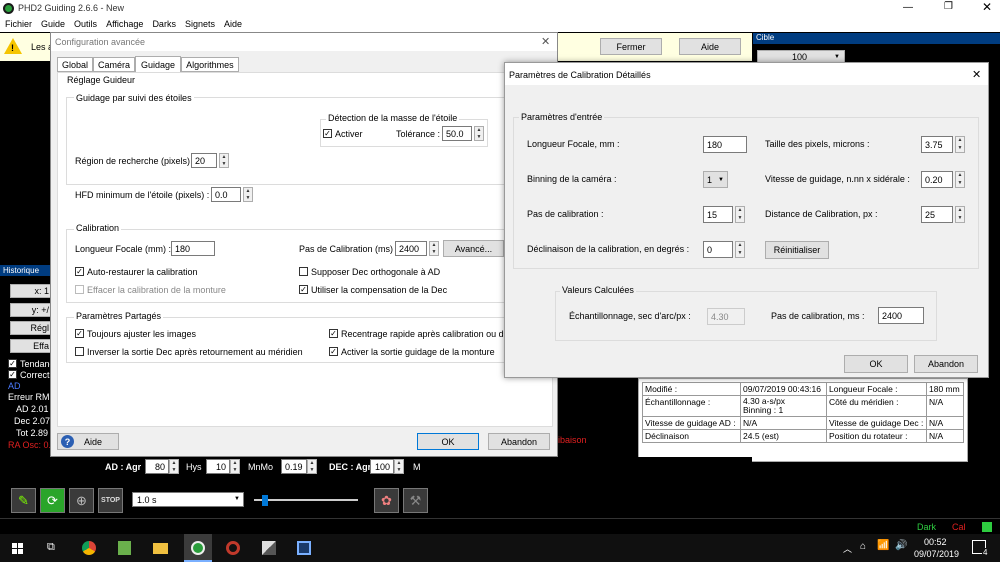 The height and width of the screenshot is (562, 1000). Describe the element at coordinates (448, 441) in the screenshot. I see `adv-ok-button: OK` at that location.